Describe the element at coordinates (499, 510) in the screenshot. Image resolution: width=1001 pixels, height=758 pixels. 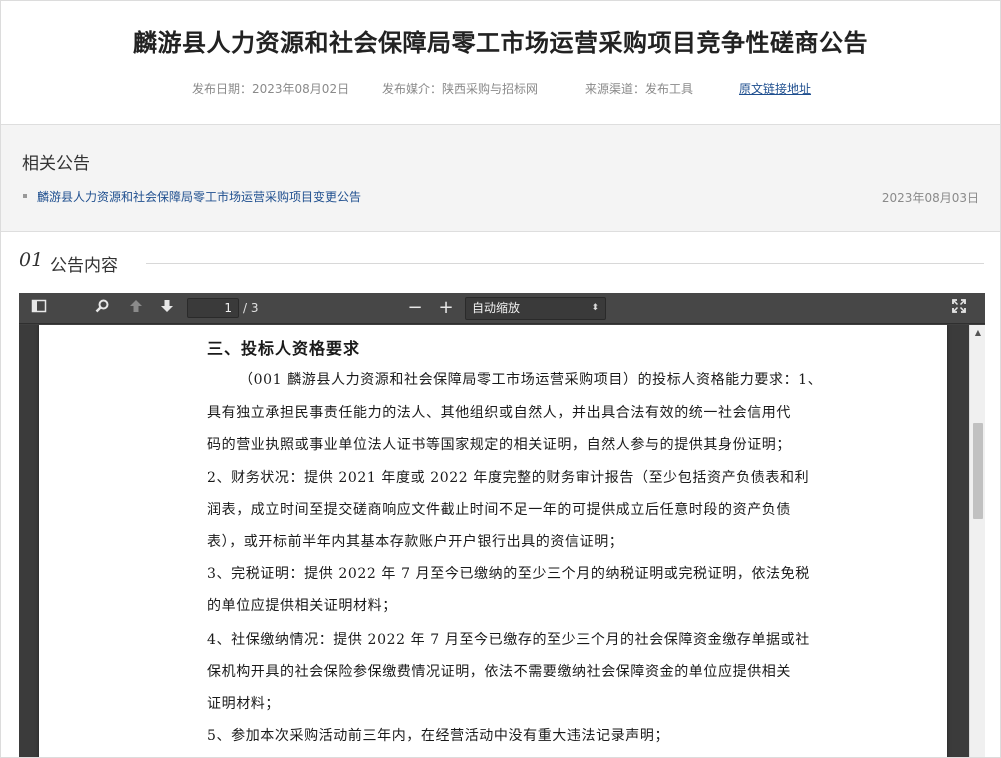
I see `document-line: 润表，成立时间至提交磋商响应文件截止时间不足一年的可提供成立后任意时段的资产负债` at that location.